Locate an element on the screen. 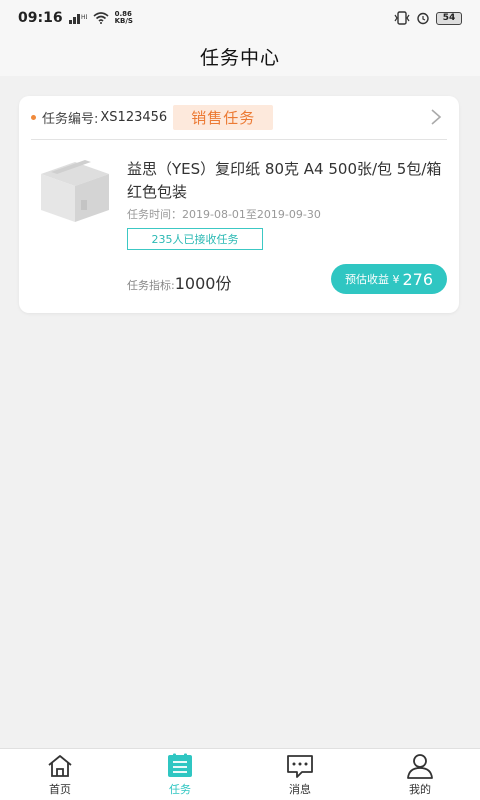 The width and height of the screenshot is (480, 800). task-card-header: 任务编号: XS123456 销售任务 is located at coordinates (239, 118).